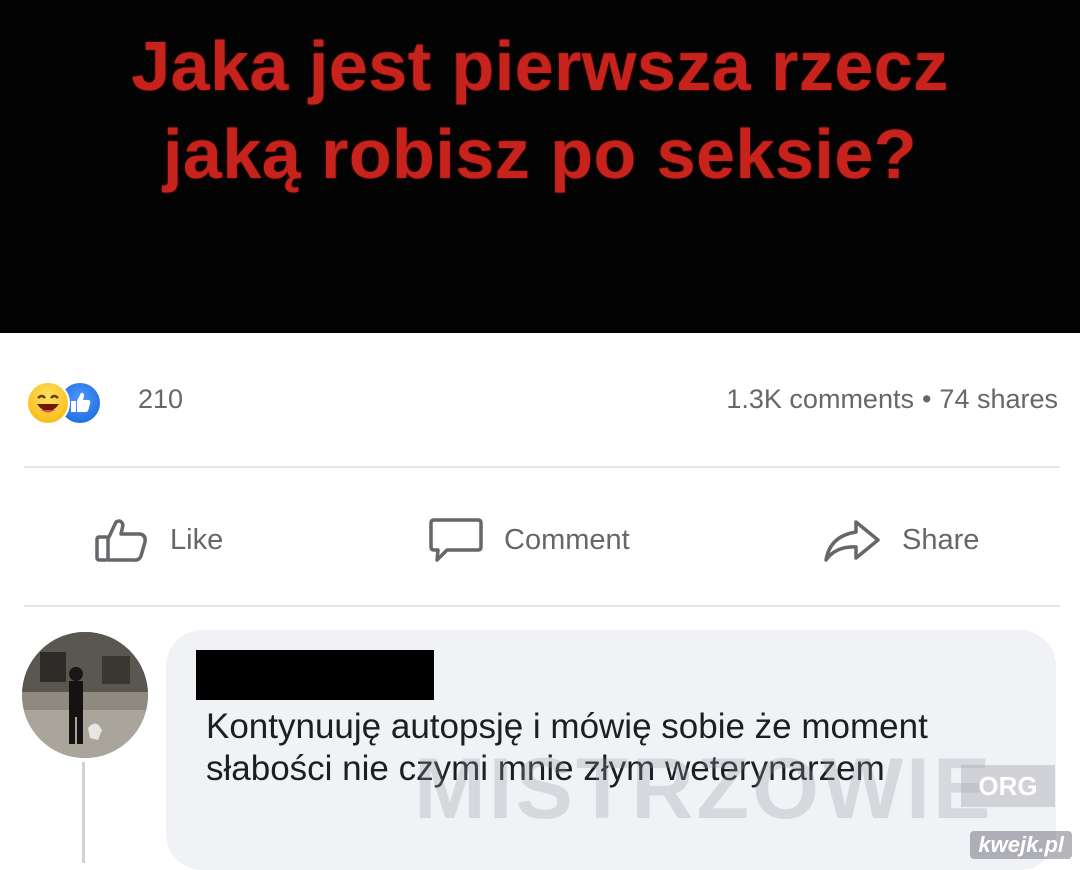 The height and width of the screenshot is (870, 1080). I want to click on comment-label: Comment, so click(567, 539).